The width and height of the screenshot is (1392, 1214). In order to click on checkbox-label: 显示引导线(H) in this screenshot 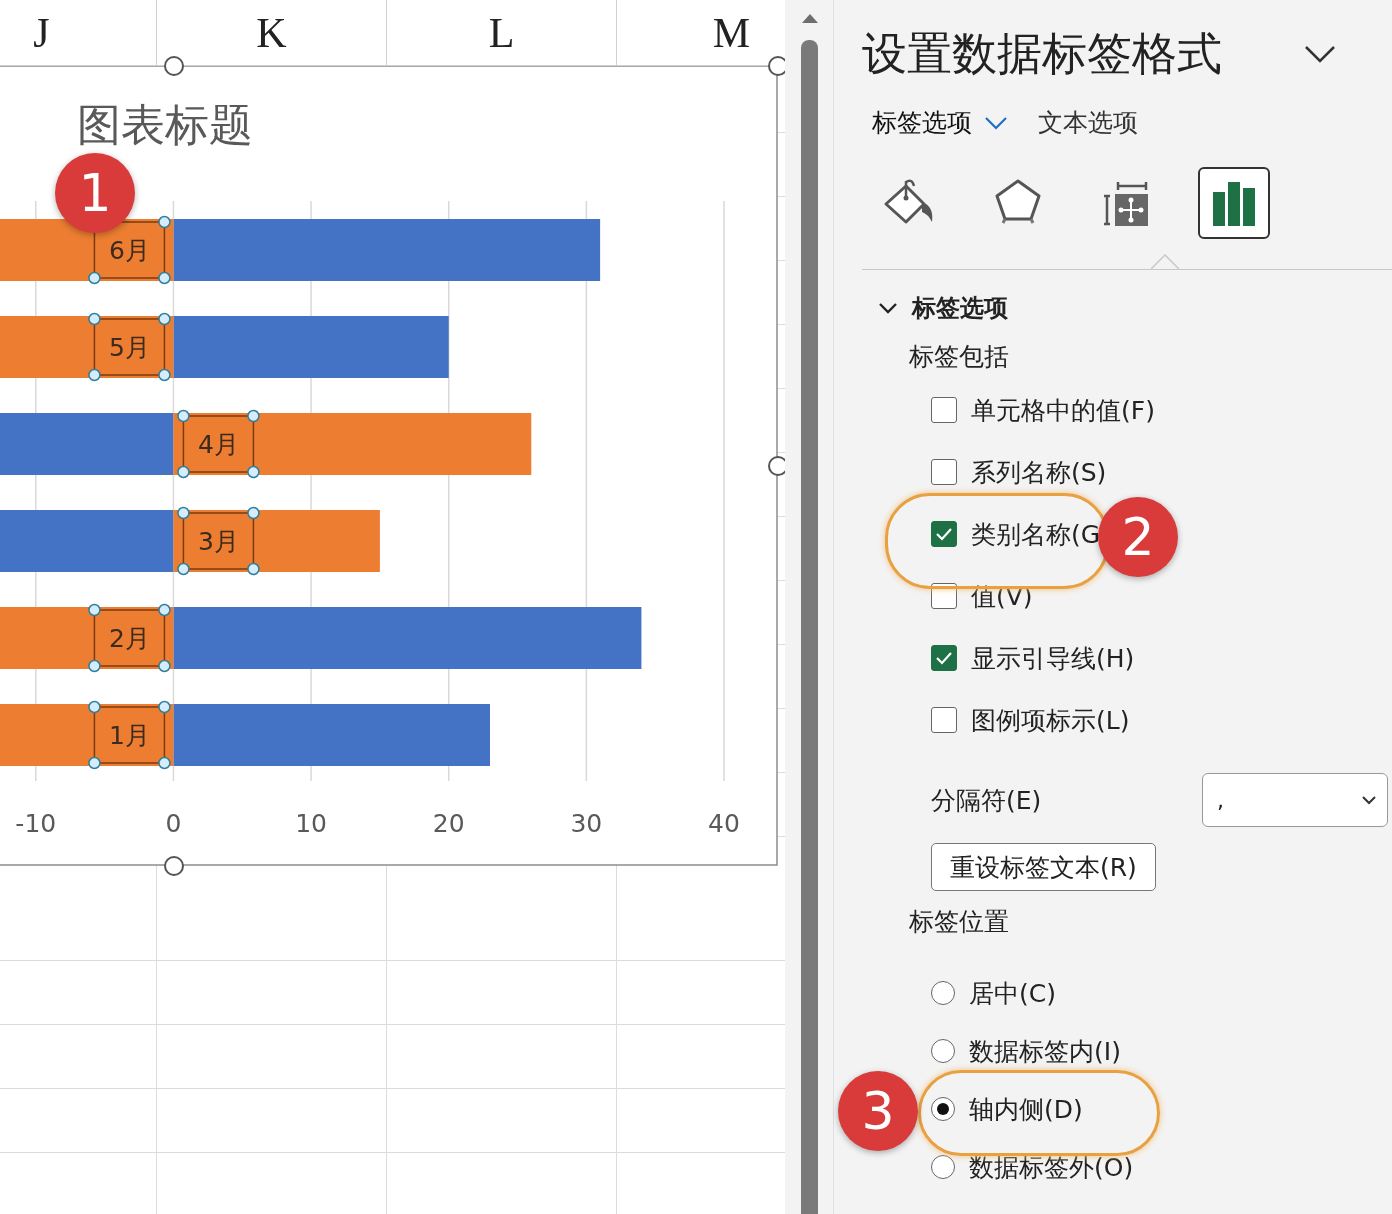, I will do `click(1053, 658)`.